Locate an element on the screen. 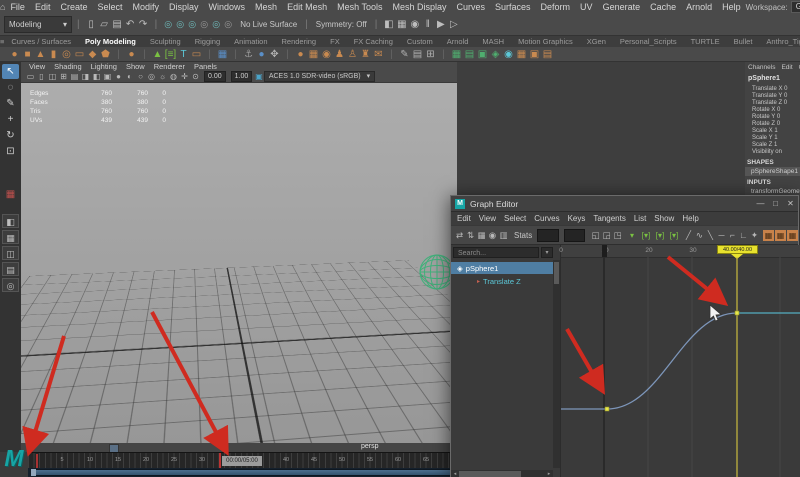  render-button-icon: ◉ is located at coordinates (414, 24).